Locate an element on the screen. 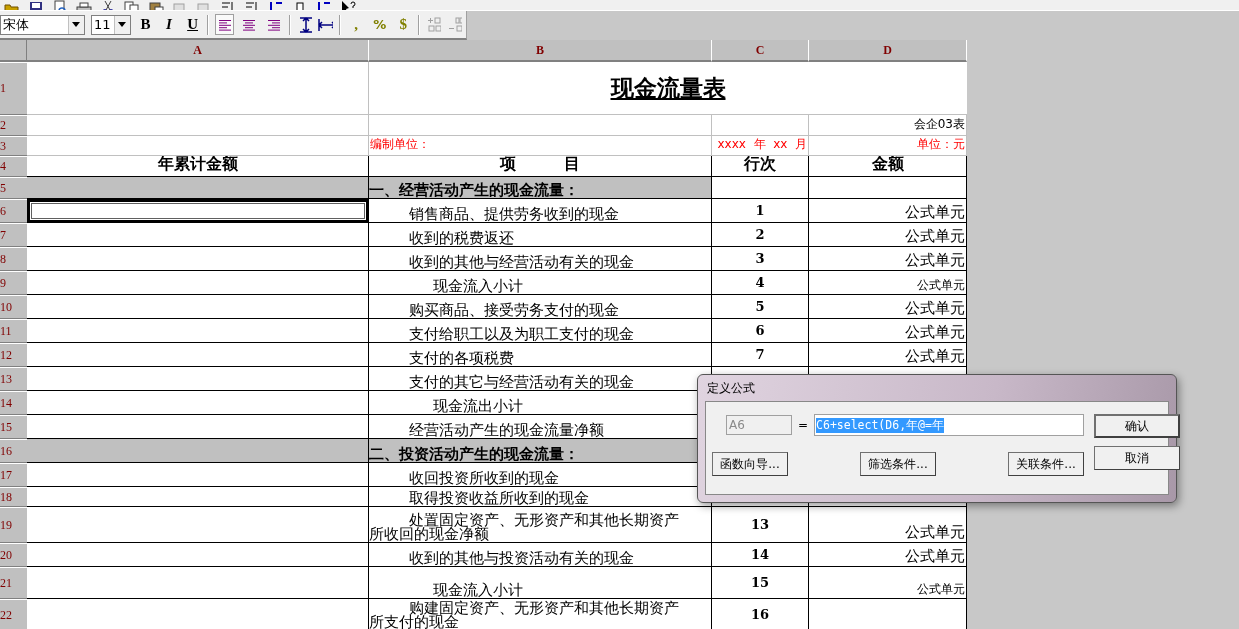  comma-button: , is located at coordinates (356, 24).